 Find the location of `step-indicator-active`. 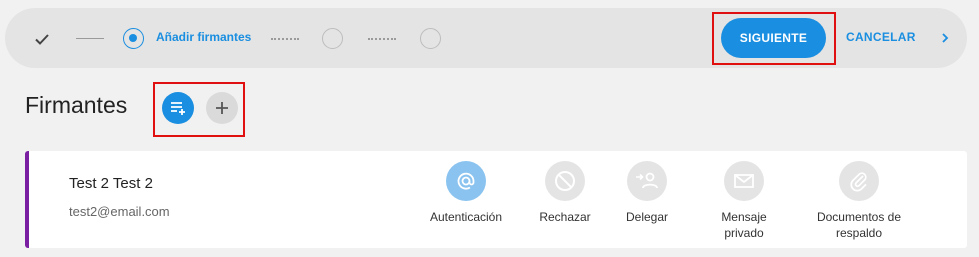

step-indicator-active is located at coordinates (133, 38).